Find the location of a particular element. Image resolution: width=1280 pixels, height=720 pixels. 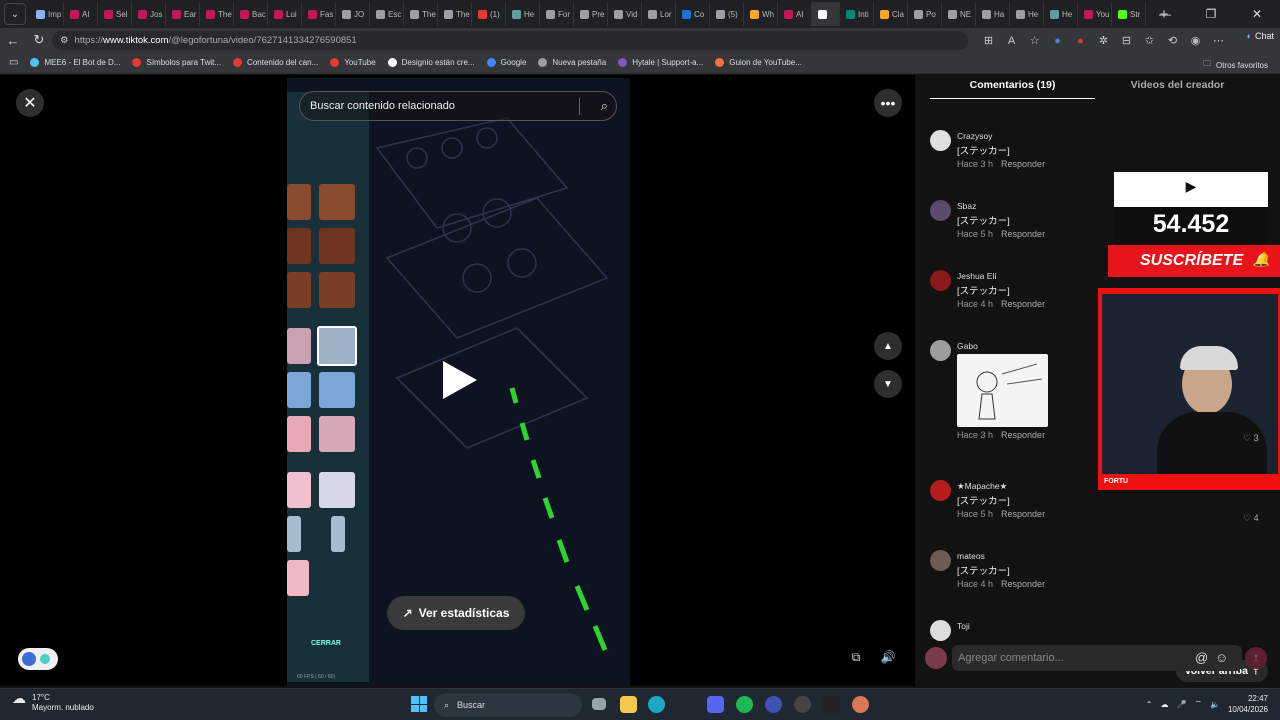

commenter-name: mateos is located at coordinates (971, 556).